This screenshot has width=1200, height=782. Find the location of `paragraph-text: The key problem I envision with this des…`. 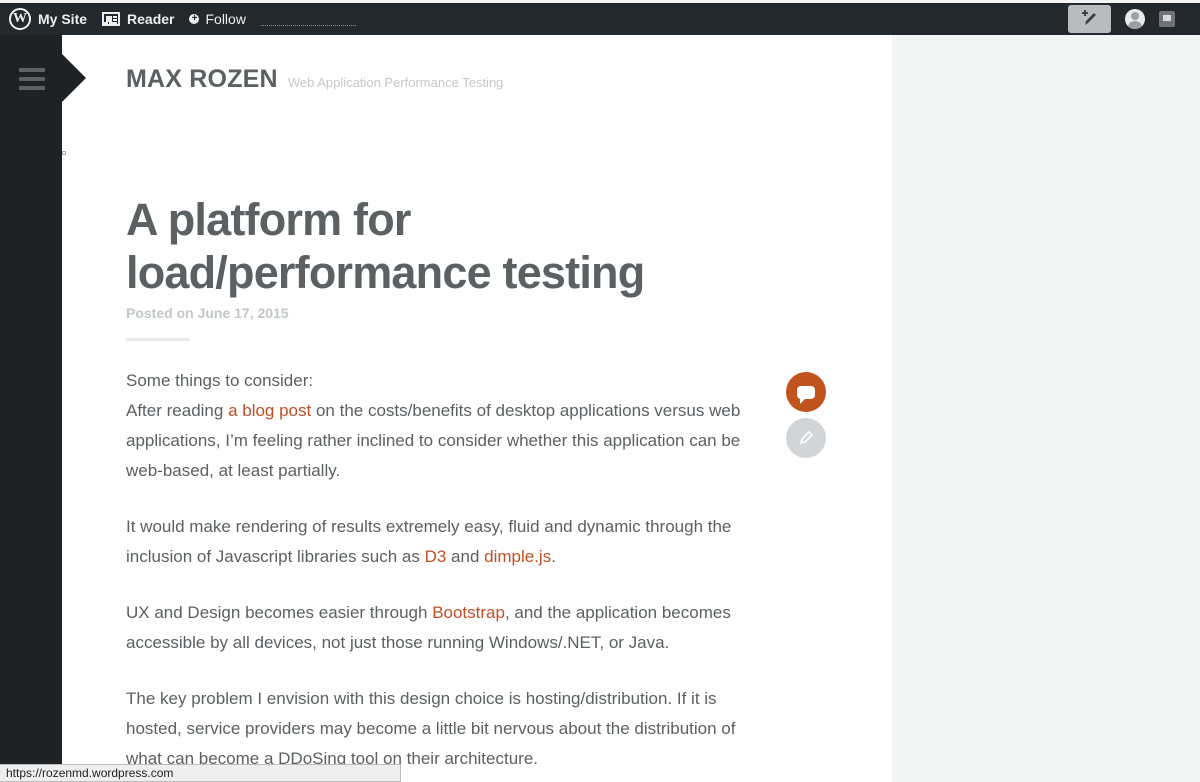

paragraph-text: The key problem I envision with this des… is located at coordinates (431, 728).